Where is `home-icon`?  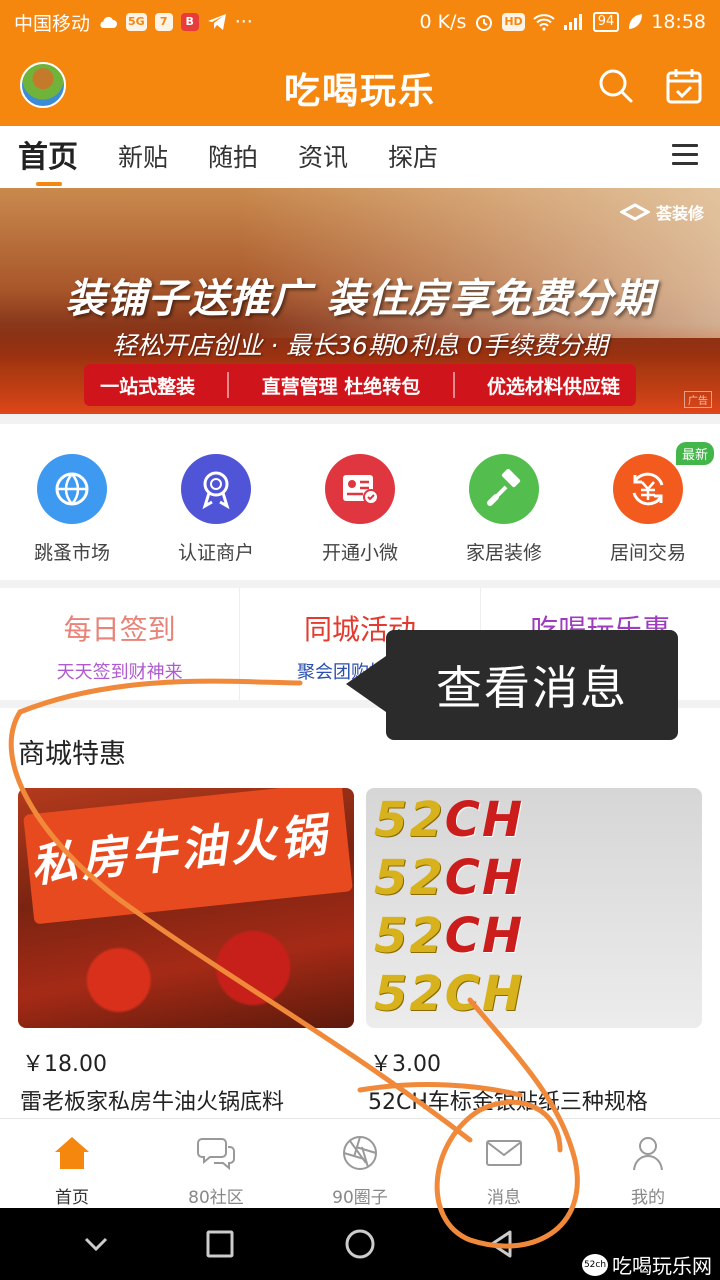
home-icon is located at coordinates (72, 1153).